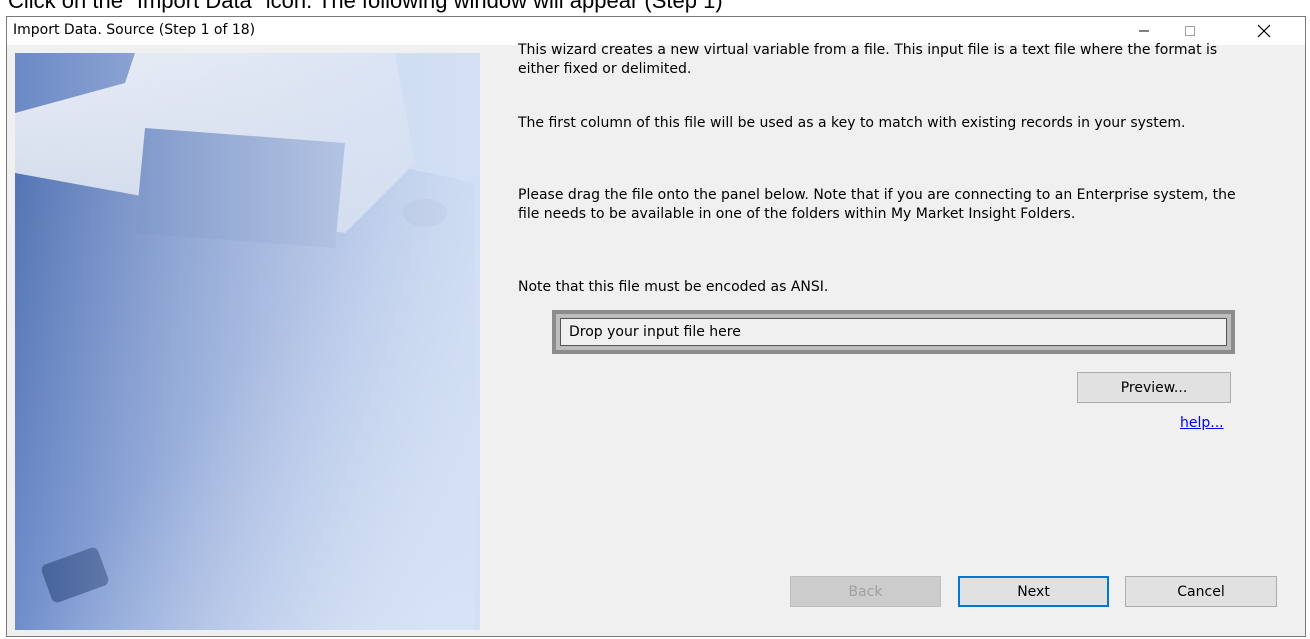  What do you see at coordinates (1144, 31) in the screenshot?
I see `minimize-icon` at bounding box center [1144, 31].